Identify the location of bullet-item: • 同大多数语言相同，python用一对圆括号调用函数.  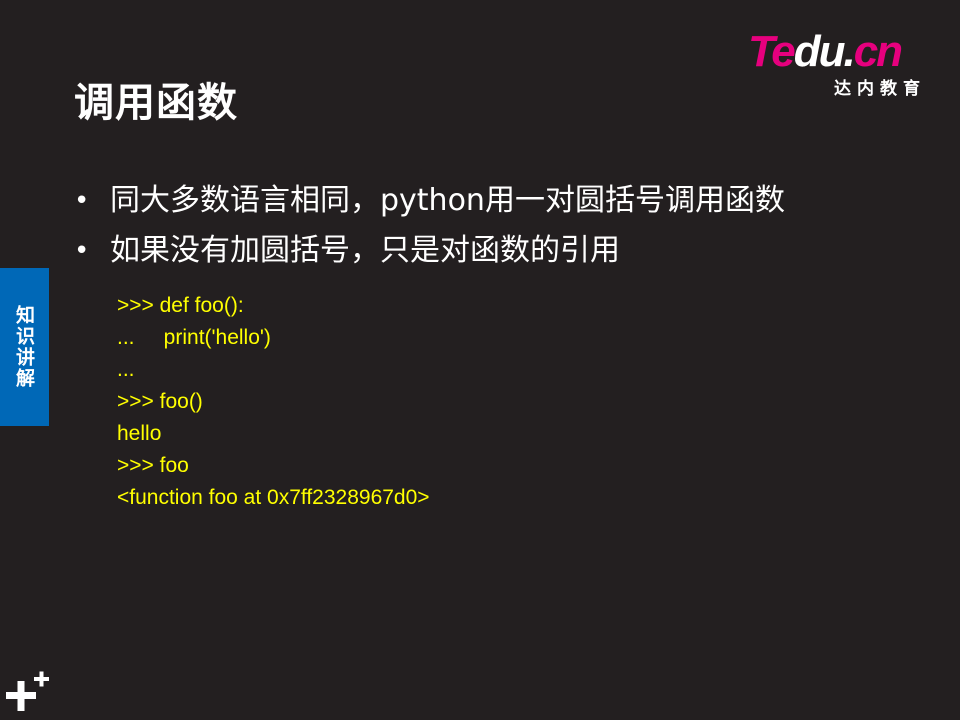
(429, 201).